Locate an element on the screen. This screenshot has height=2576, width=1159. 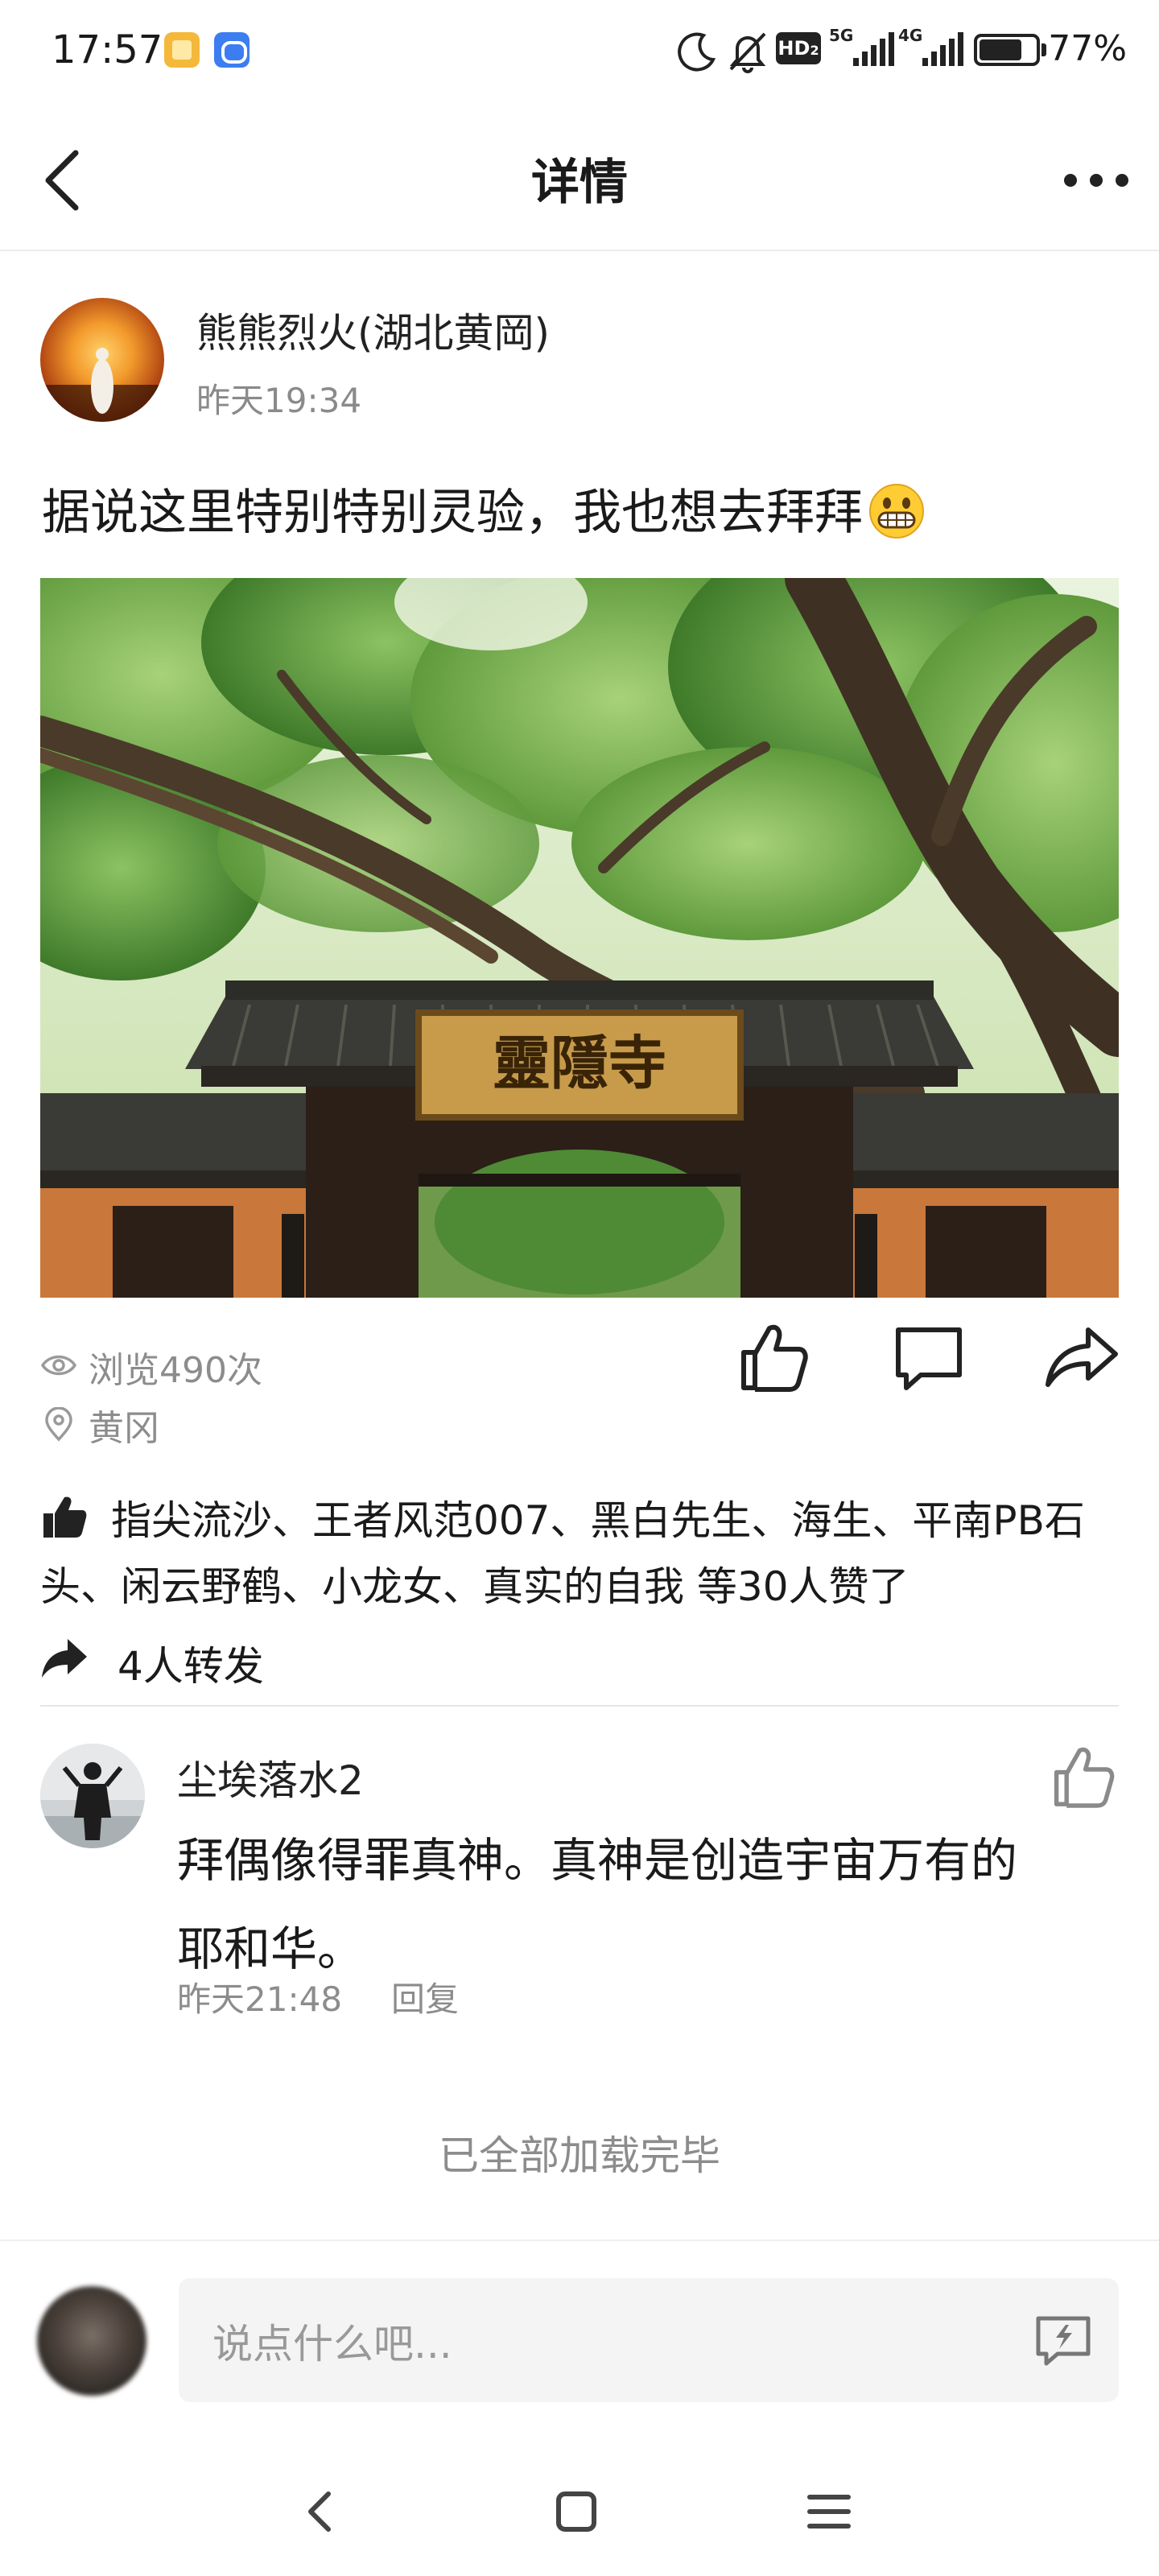
comment-like-button is located at coordinates (1082, 1776).